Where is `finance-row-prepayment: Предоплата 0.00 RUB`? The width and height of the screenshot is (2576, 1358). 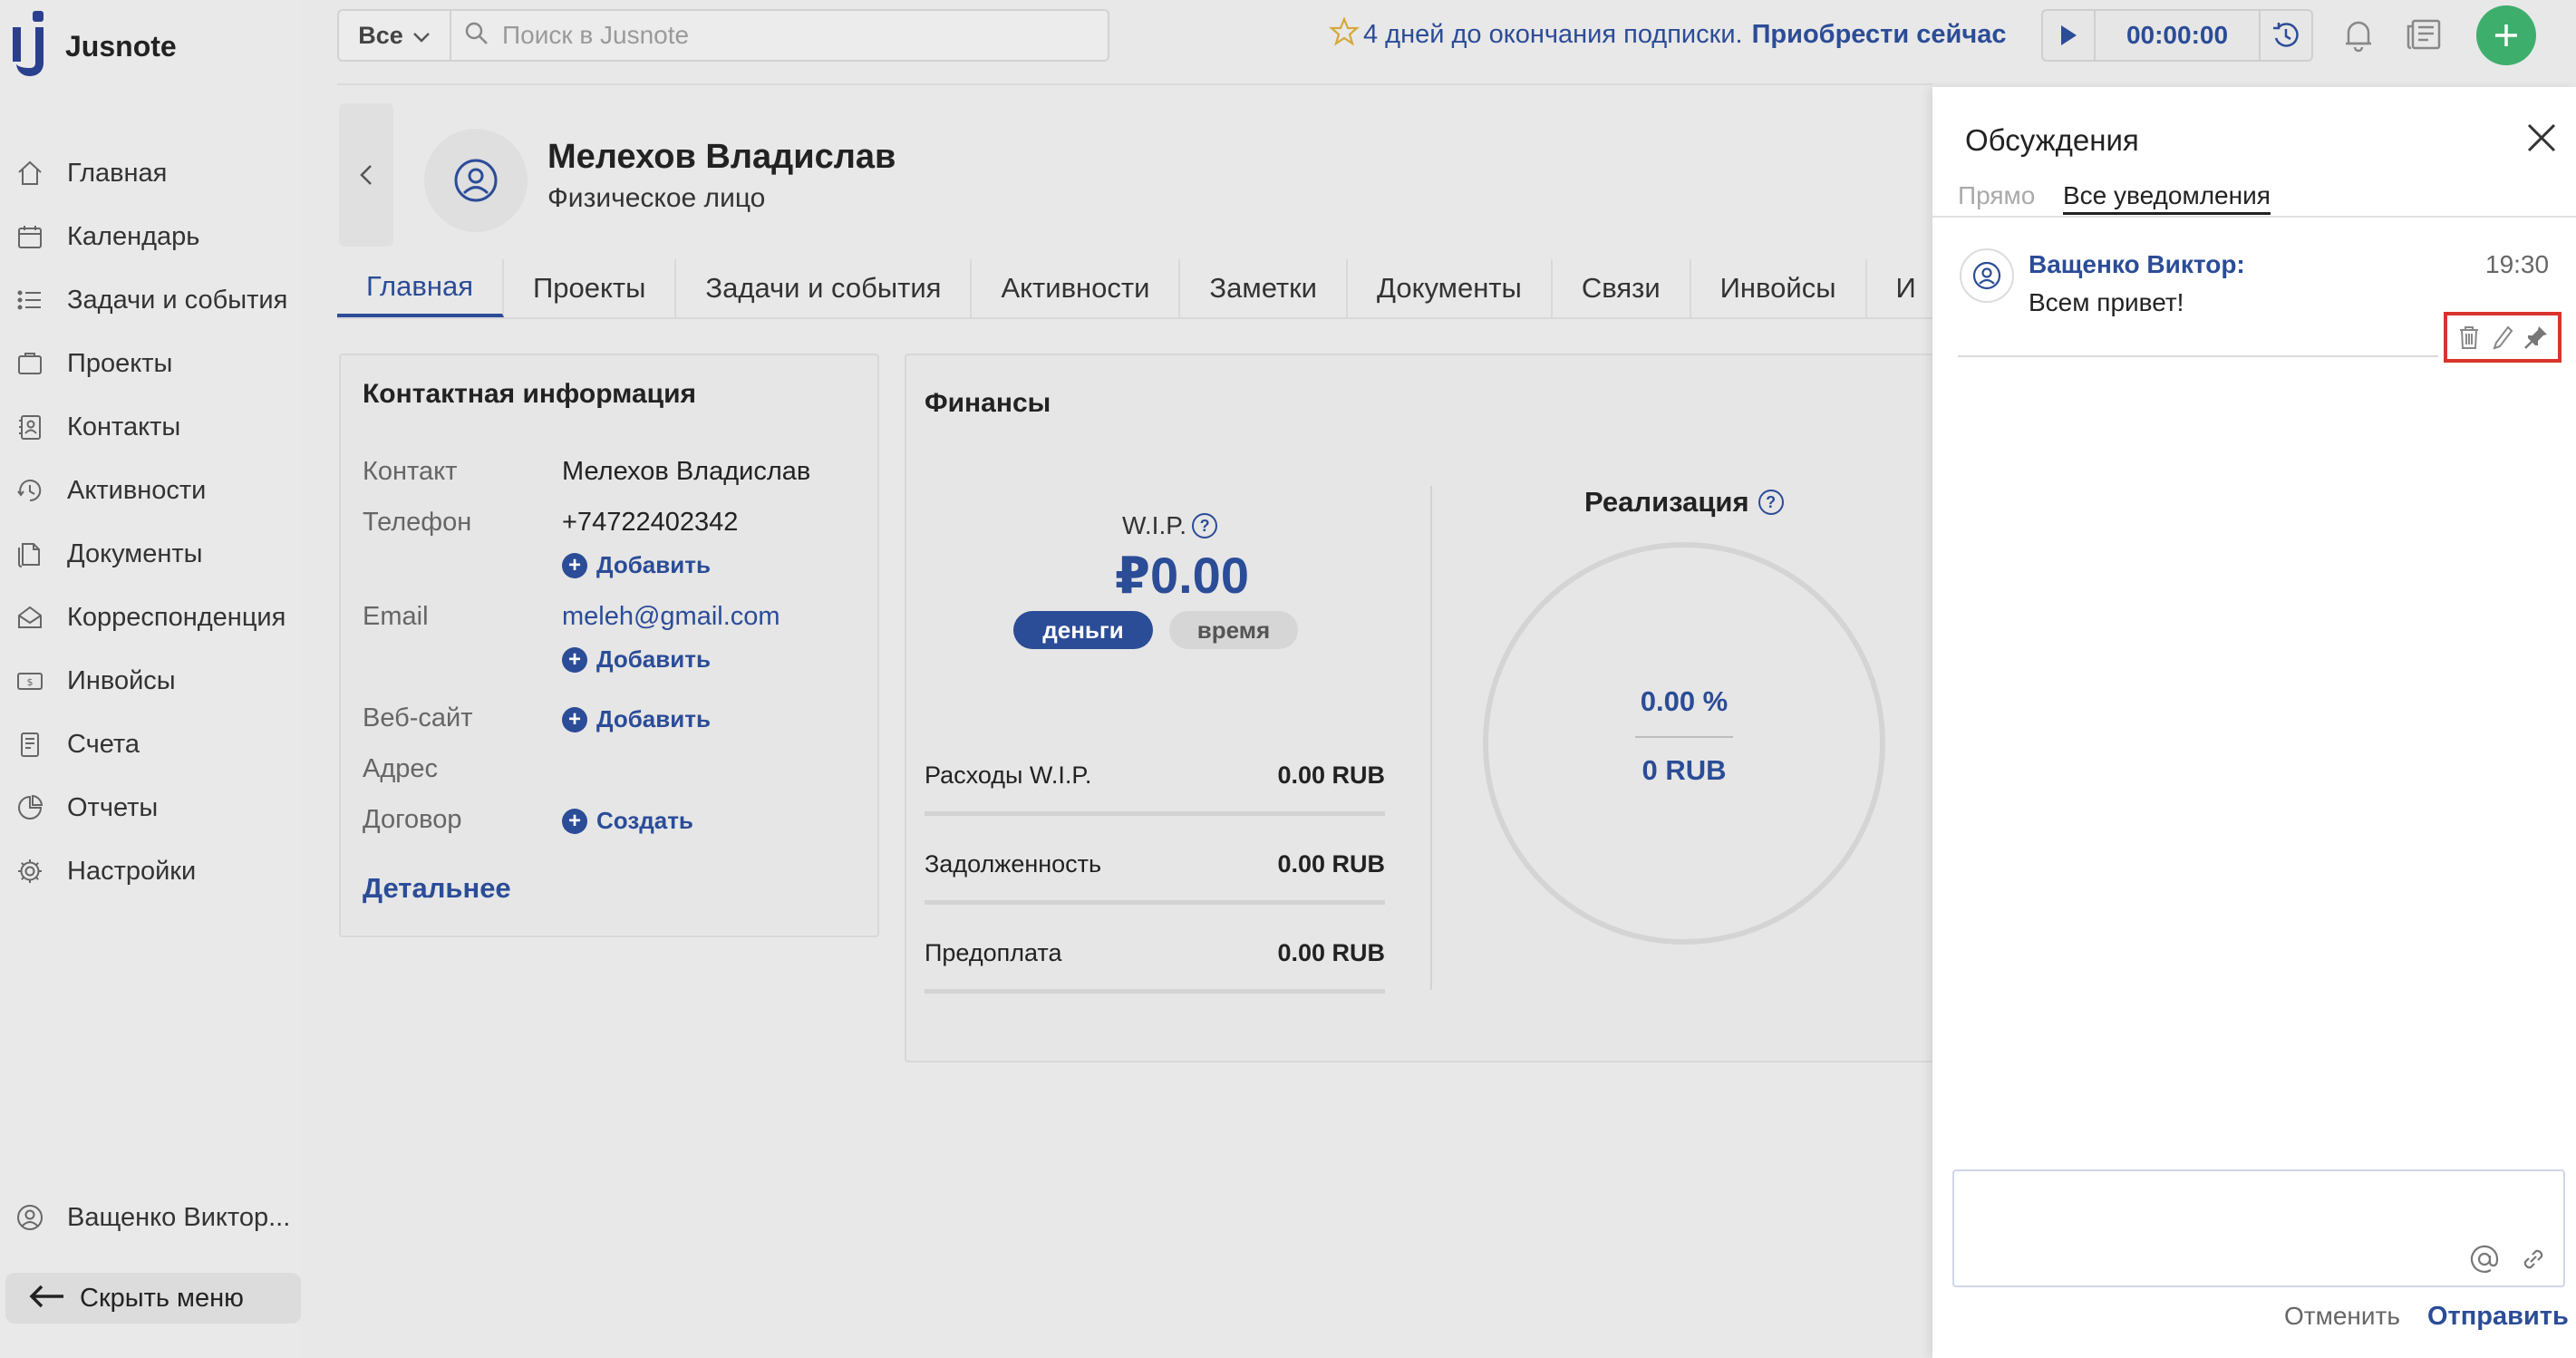 finance-row-prepayment: Предоплата 0.00 RUB is located at coordinates (1155, 966).